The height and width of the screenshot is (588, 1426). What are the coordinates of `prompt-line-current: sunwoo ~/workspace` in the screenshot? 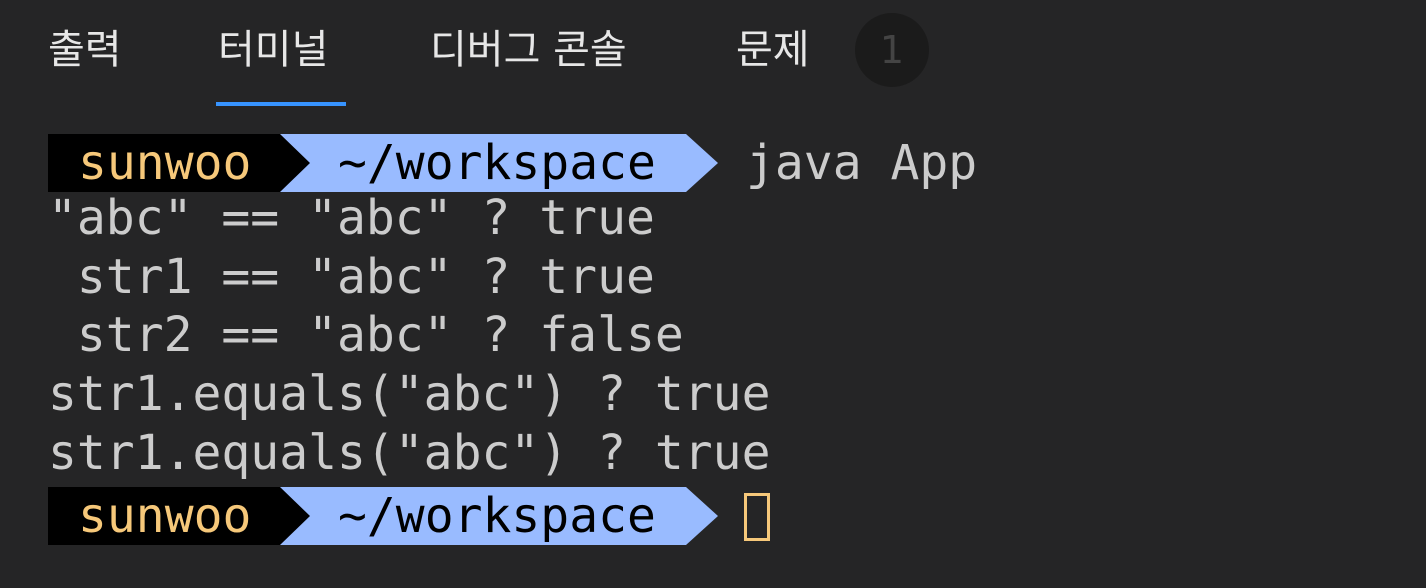 It's located at (409, 514).